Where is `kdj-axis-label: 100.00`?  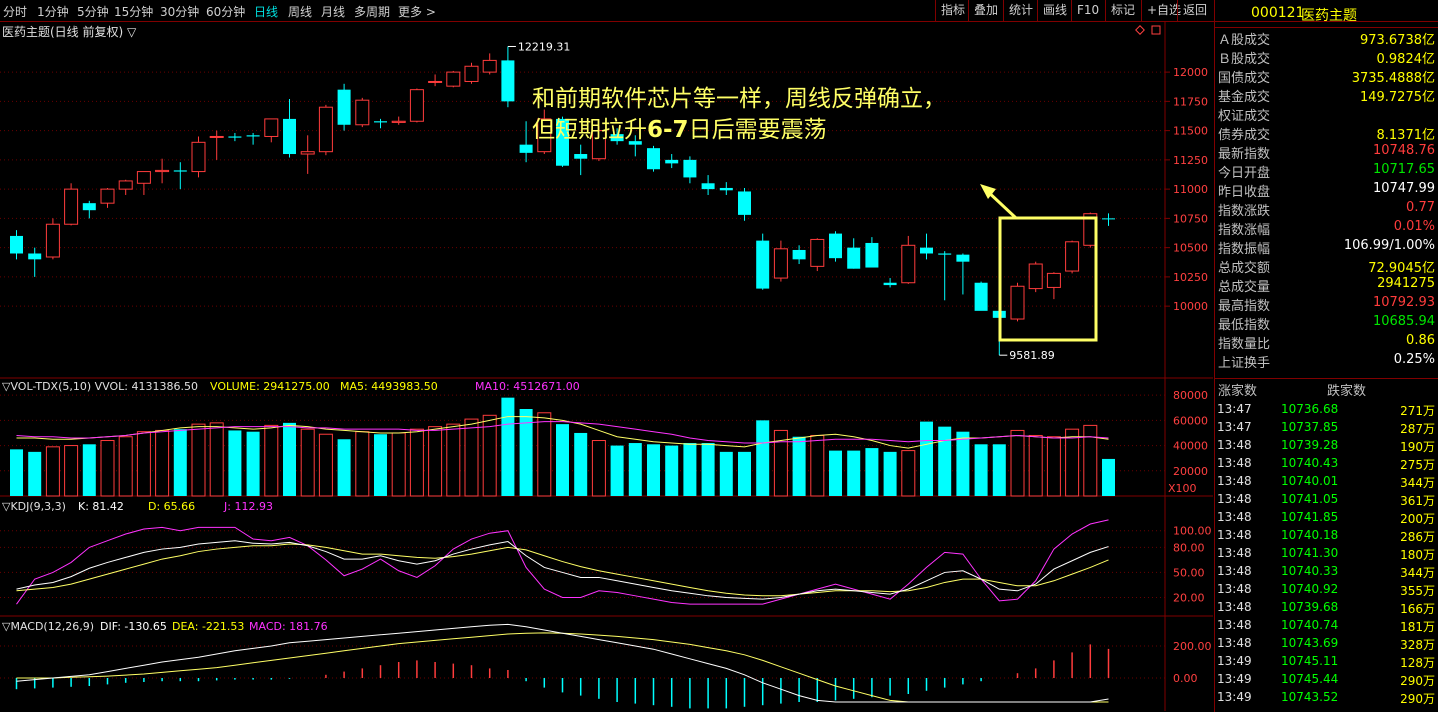
kdj-axis-label: 100.00 is located at coordinates (1192, 531).